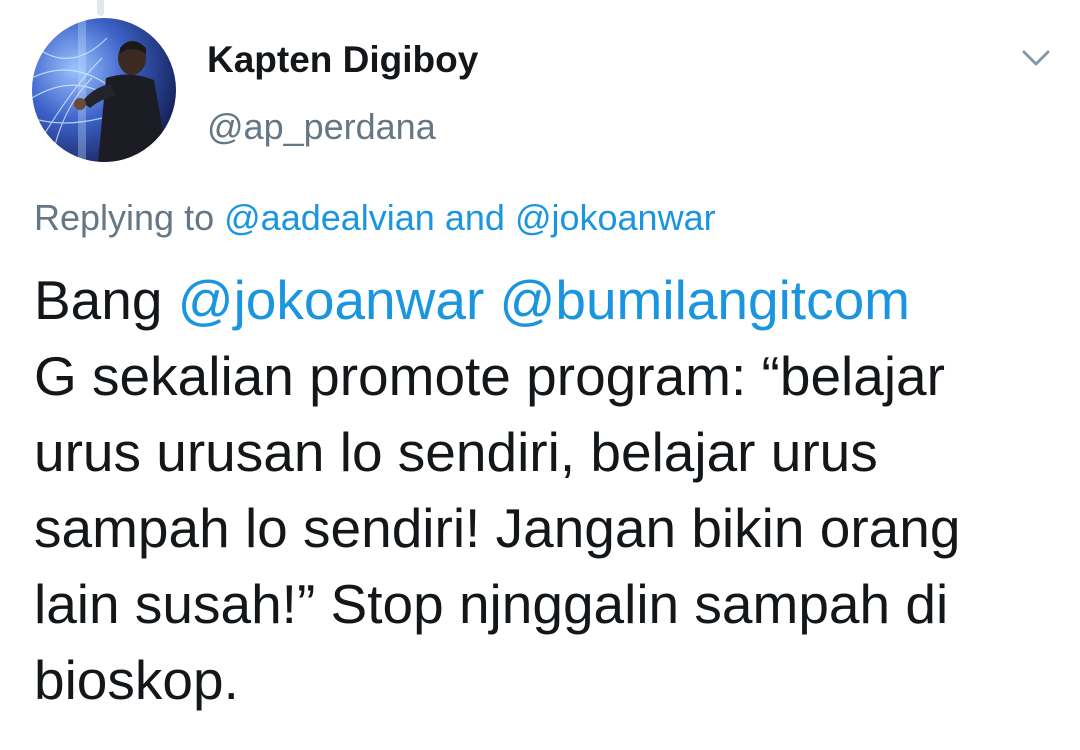 The width and height of the screenshot is (1080, 750). What do you see at coordinates (489, 376) in the screenshot?
I see `tweet-line-2: G sekalian promote program: “belajar` at bounding box center [489, 376].